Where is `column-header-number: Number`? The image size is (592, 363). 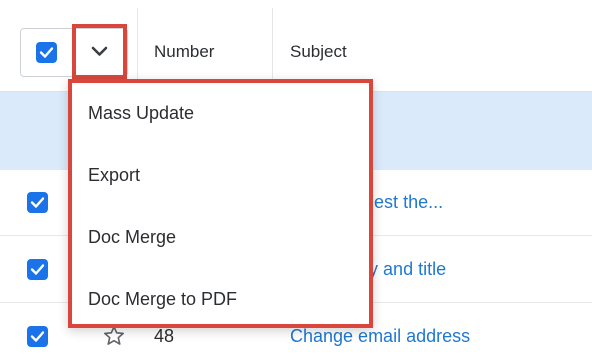 column-header-number: Number is located at coordinates (184, 52).